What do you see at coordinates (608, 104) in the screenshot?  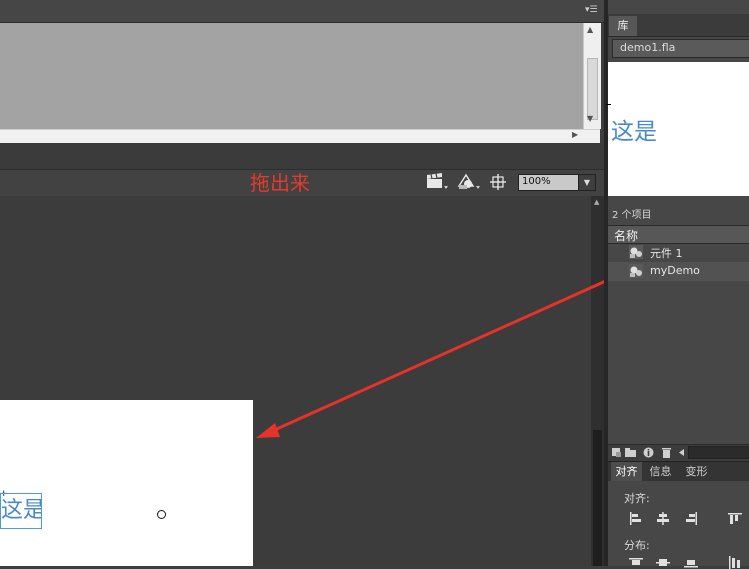 I see `preview-registration-mark` at bounding box center [608, 104].